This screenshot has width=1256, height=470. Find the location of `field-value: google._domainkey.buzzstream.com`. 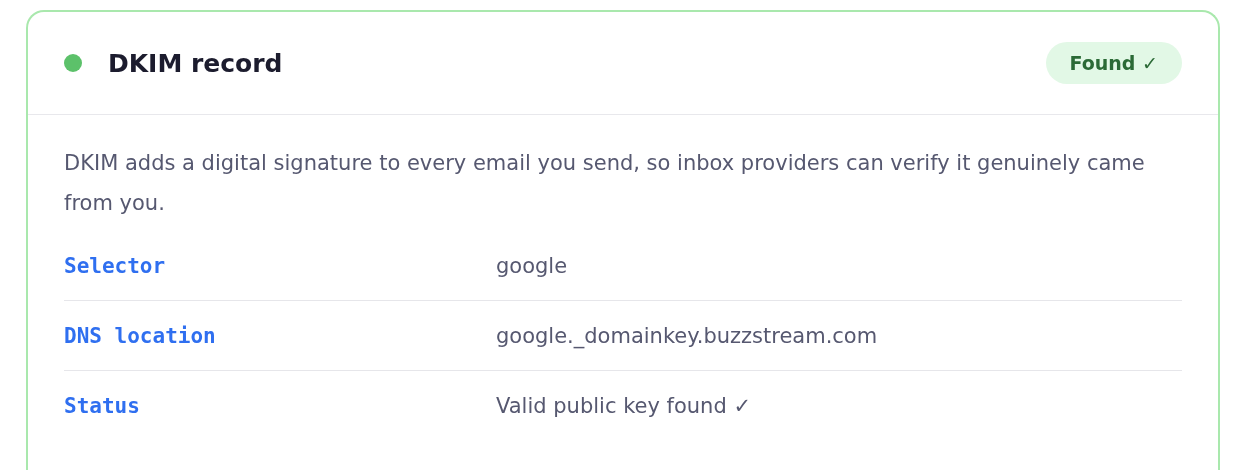

field-value: google._domainkey.buzzstream.com is located at coordinates (687, 335).